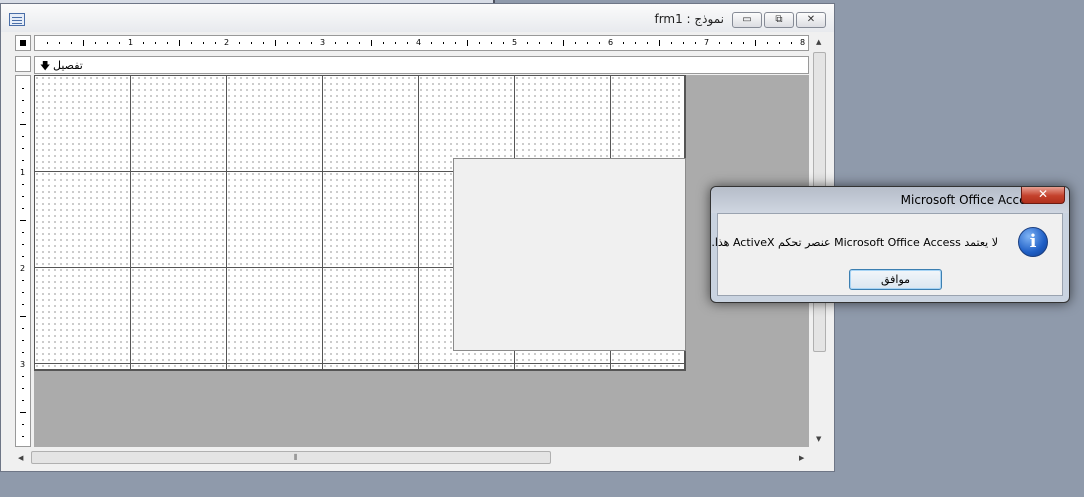  I want to click on dialog-title-bar: Microsoft Office Access, so click(890, 200).